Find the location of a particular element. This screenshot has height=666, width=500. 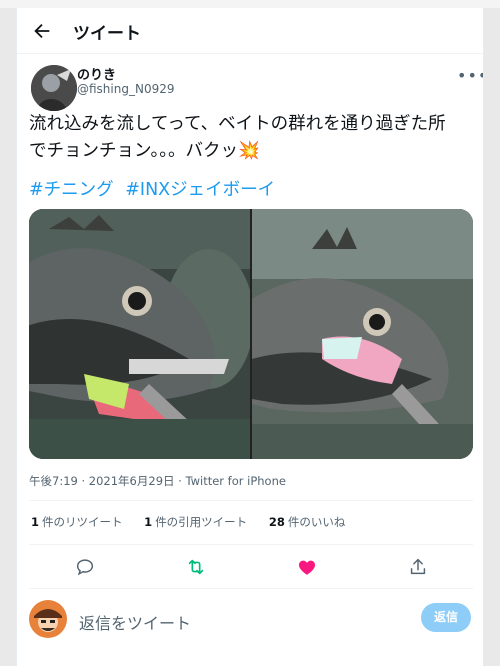

page-header: ツイート is located at coordinates (250, 31).